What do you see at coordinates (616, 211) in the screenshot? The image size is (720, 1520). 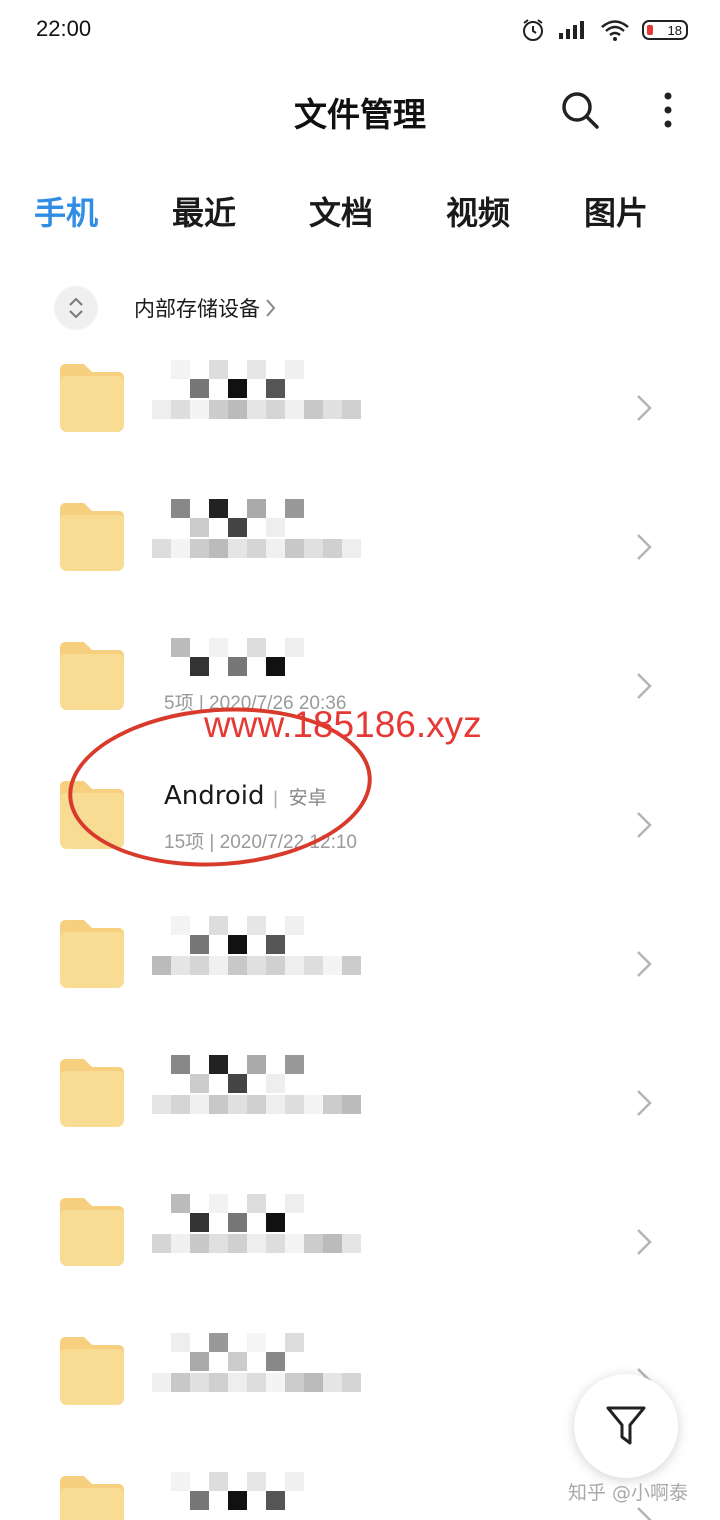 I see `tab-images: 图片` at bounding box center [616, 211].